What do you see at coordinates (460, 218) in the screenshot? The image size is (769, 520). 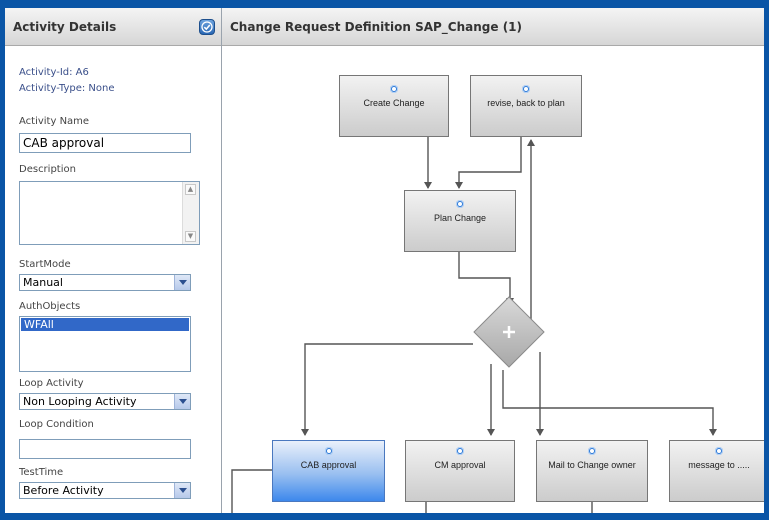 I see `node-label: Plan Change` at bounding box center [460, 218].